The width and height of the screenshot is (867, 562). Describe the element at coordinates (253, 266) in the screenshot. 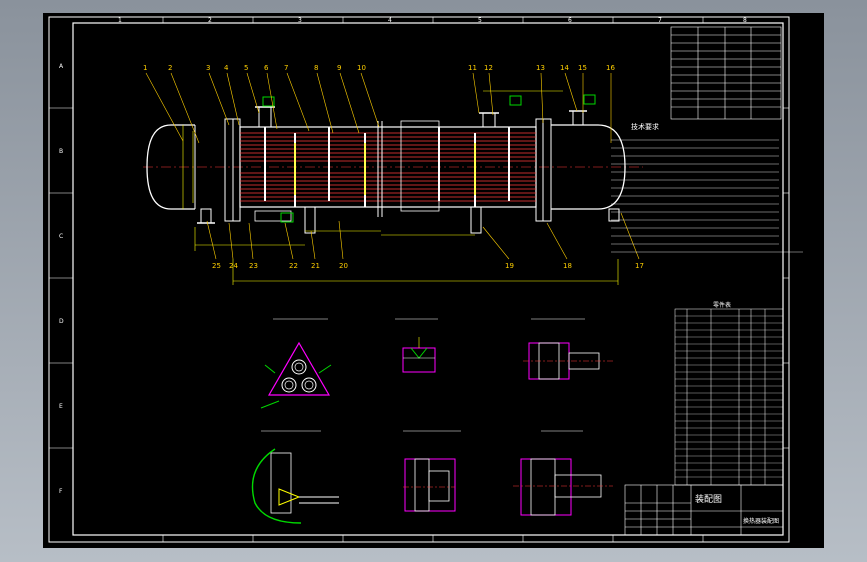

I see `part-balloon: 23` at that location.